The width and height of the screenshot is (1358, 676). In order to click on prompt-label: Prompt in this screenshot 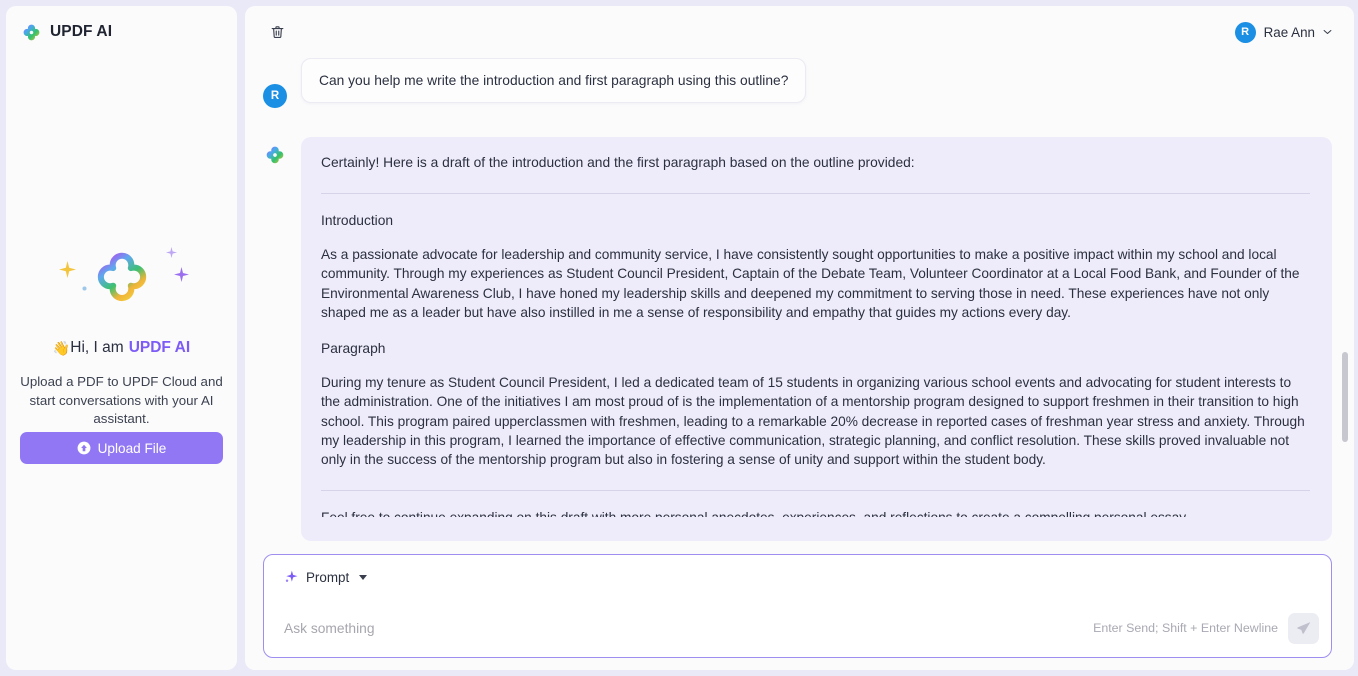, I will do `click(328, 577)`.